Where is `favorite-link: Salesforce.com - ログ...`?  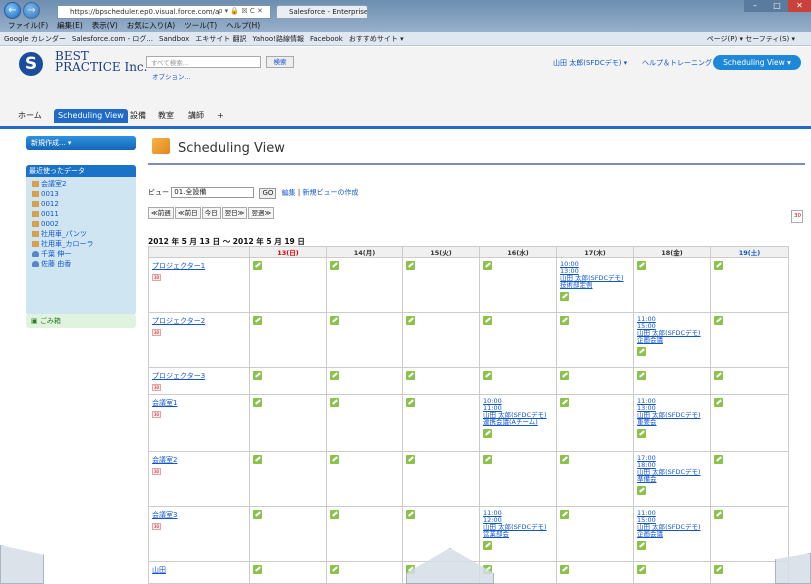
favorite-link: Salesforce.com - ログ... is located at coordinates (112, 39).